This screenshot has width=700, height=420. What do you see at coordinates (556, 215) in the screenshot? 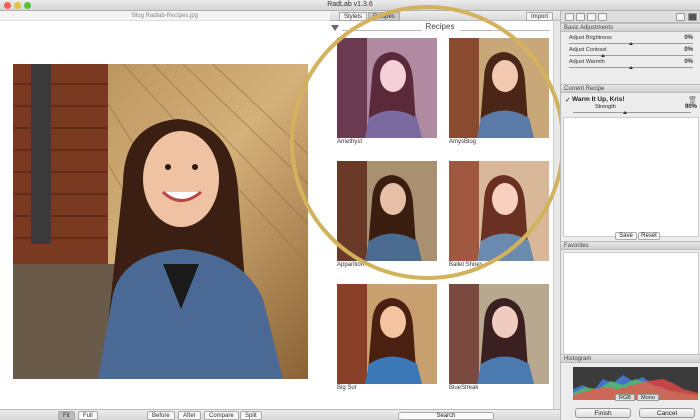
I see `recipes-scrollbar` at bounding box center [556, 215].